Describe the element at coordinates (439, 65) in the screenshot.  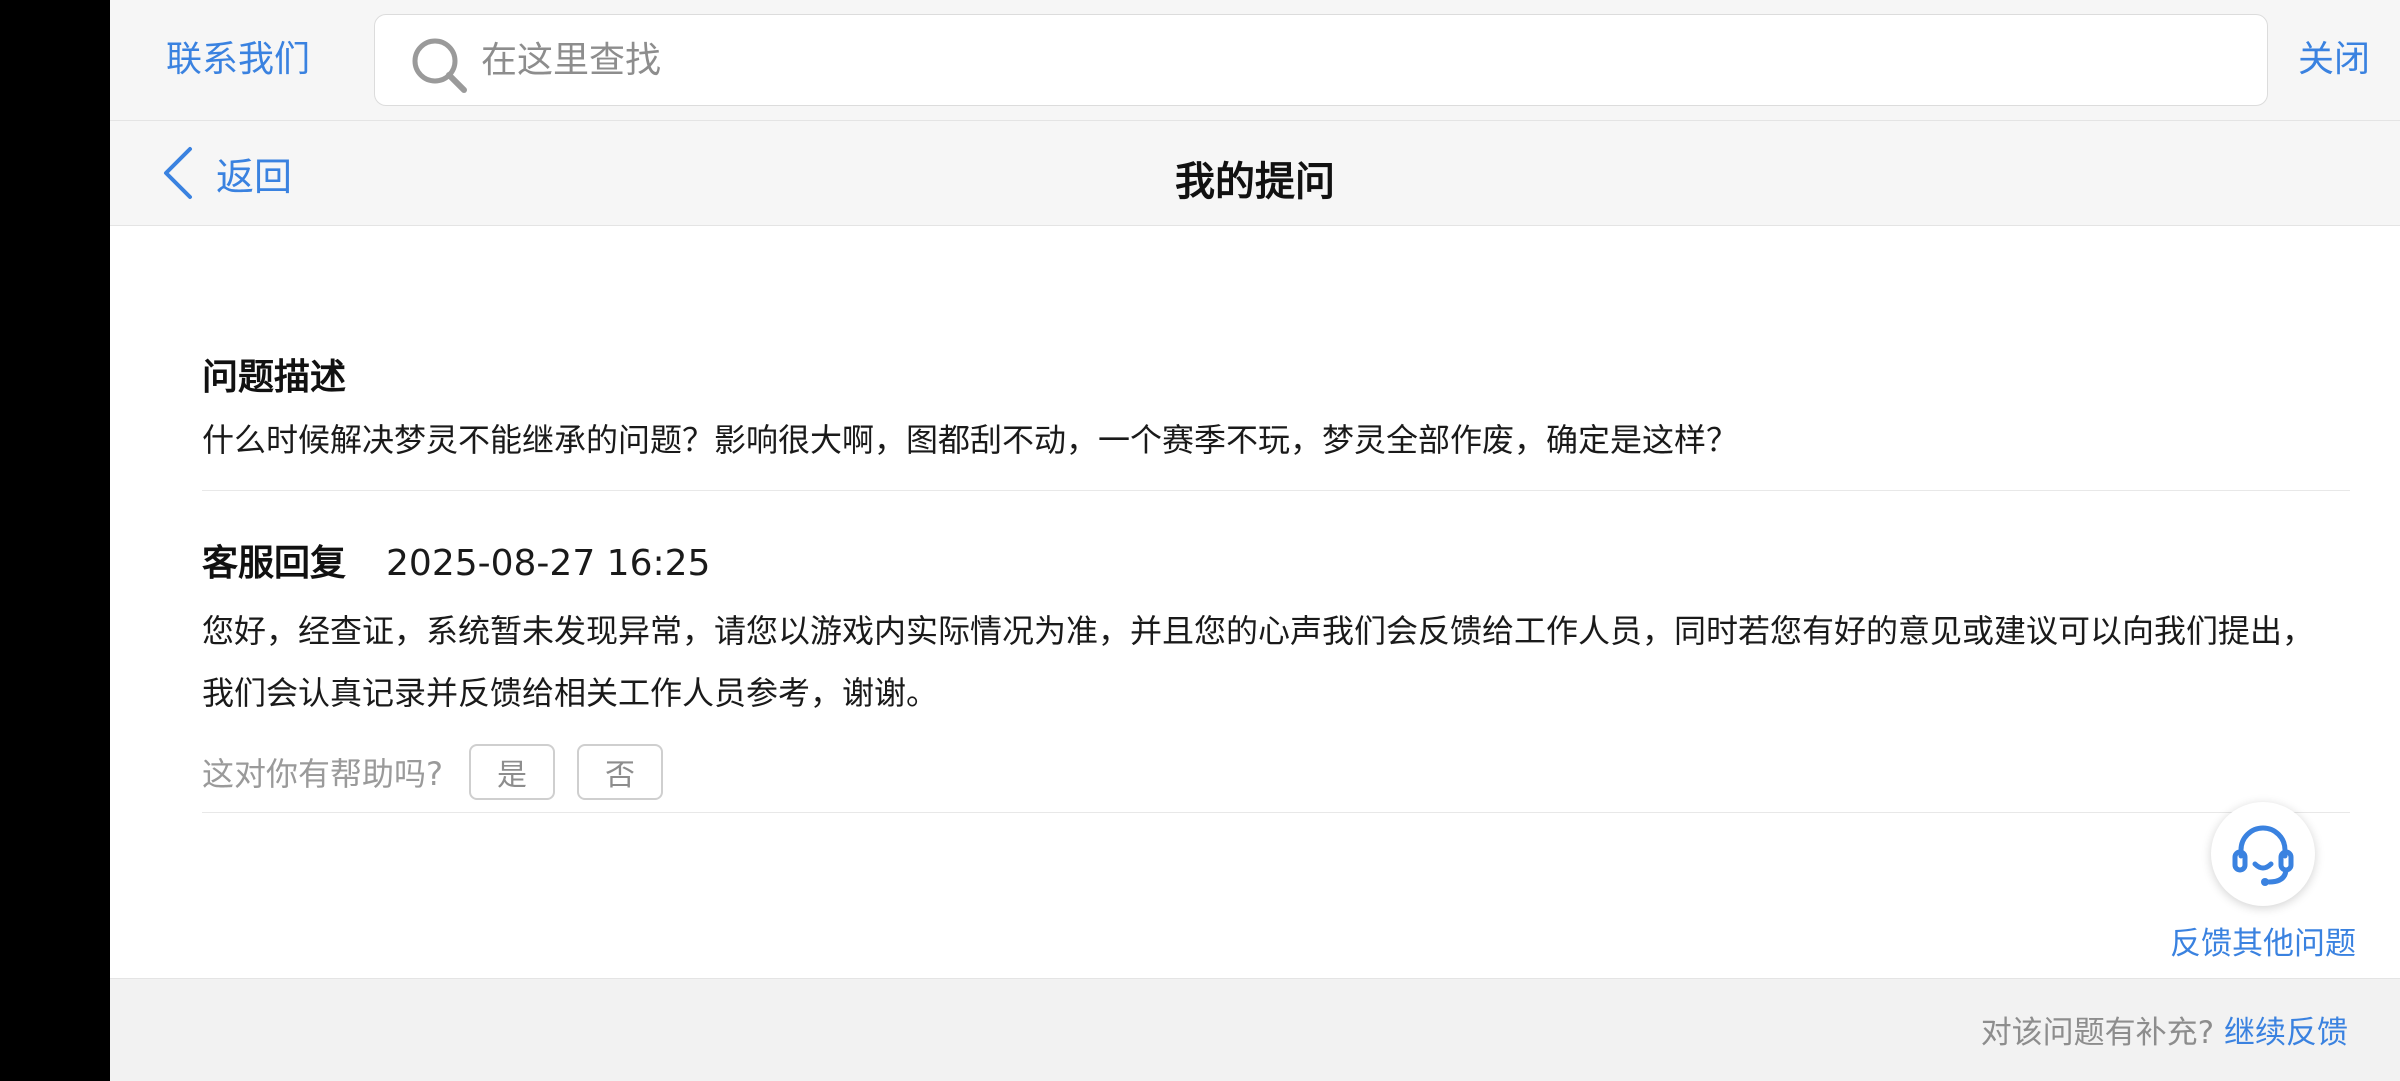
I see `search-icon` at that location.